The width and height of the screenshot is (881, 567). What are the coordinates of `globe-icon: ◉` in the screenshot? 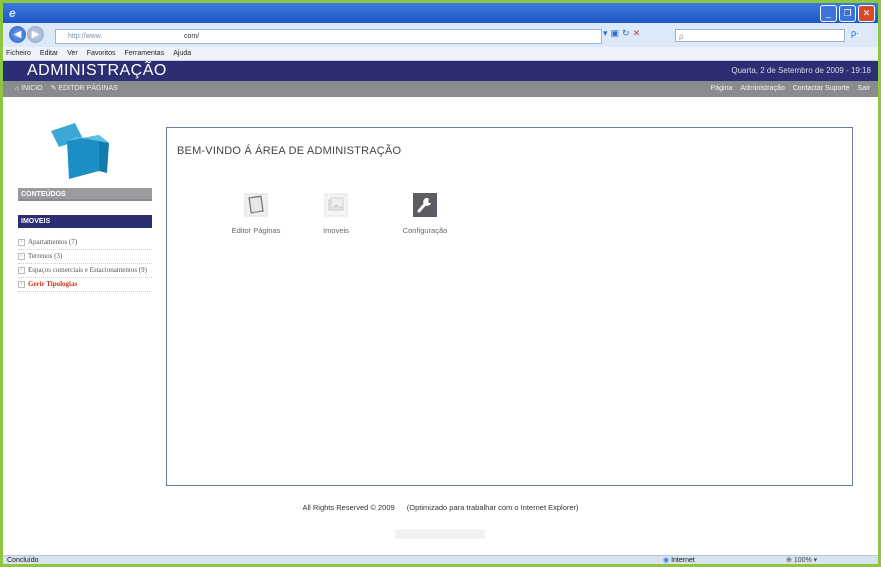 It's located at (666, 560).